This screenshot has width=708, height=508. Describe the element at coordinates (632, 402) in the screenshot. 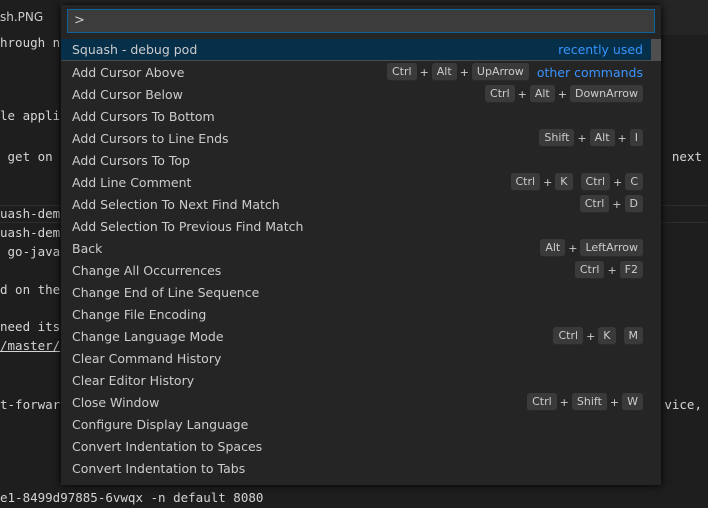

I see `key-cap: W` at that location.